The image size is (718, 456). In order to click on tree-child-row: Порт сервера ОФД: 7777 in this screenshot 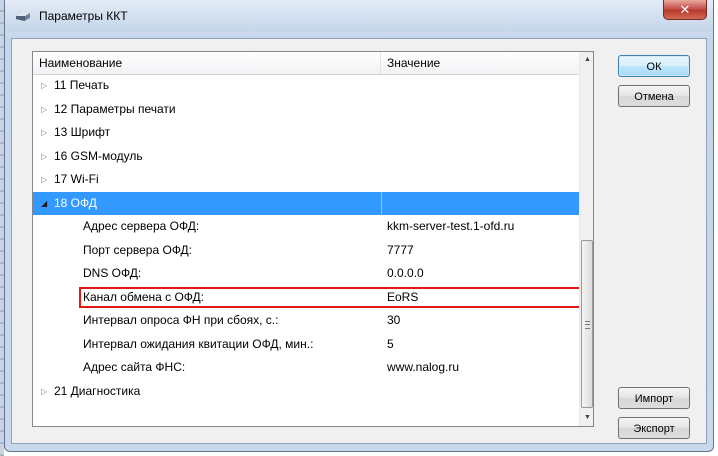, I will do `click(306, 251)`.